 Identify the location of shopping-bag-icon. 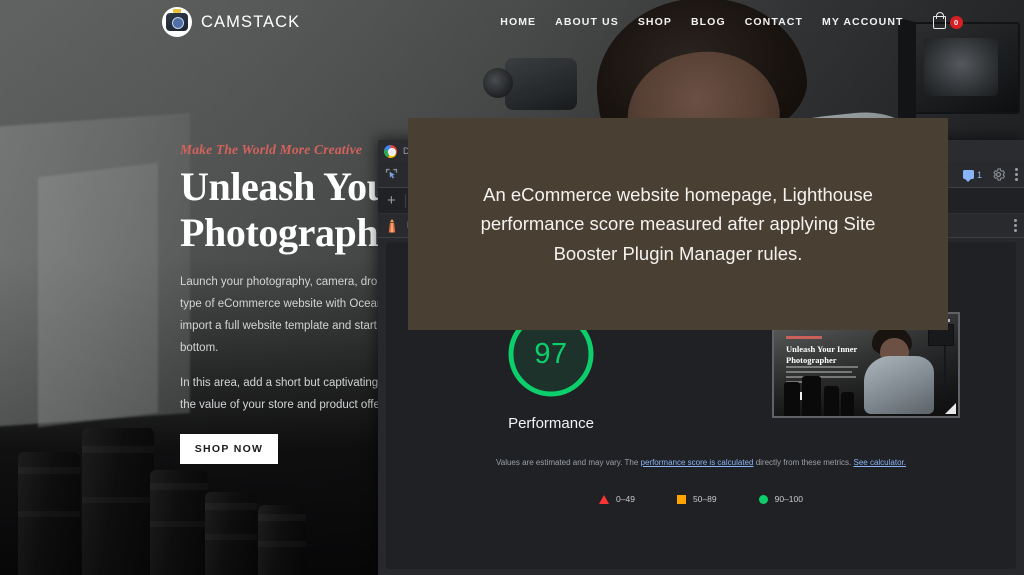
(939, 20).